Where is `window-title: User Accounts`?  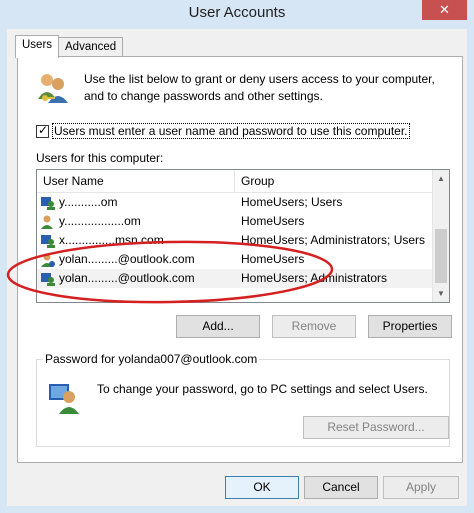 window-title: User Accounts is located at coordinates (237, 12).